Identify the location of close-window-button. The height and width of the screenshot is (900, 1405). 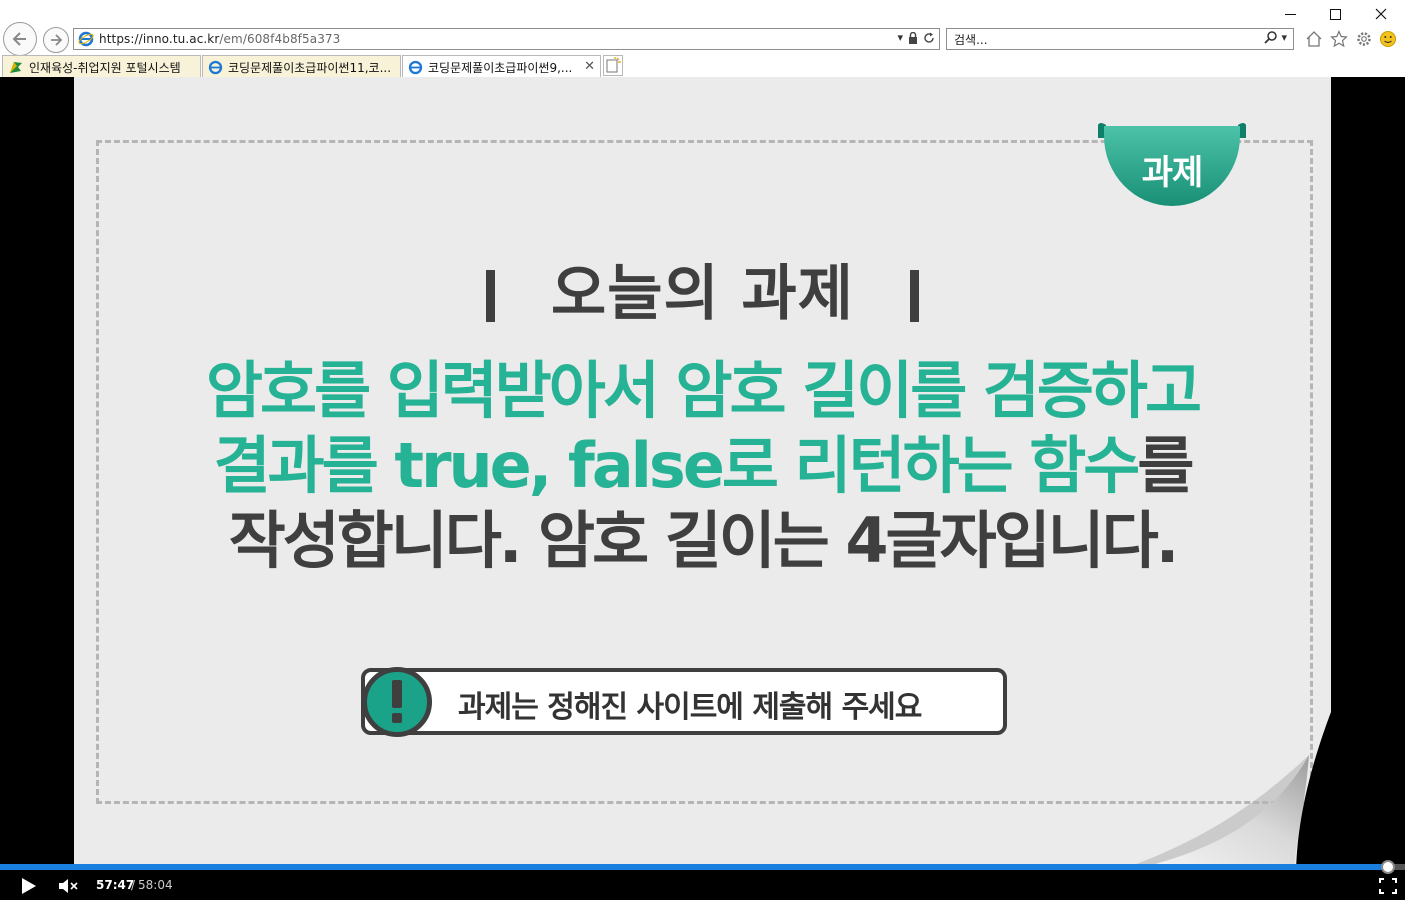
(1381, 14).